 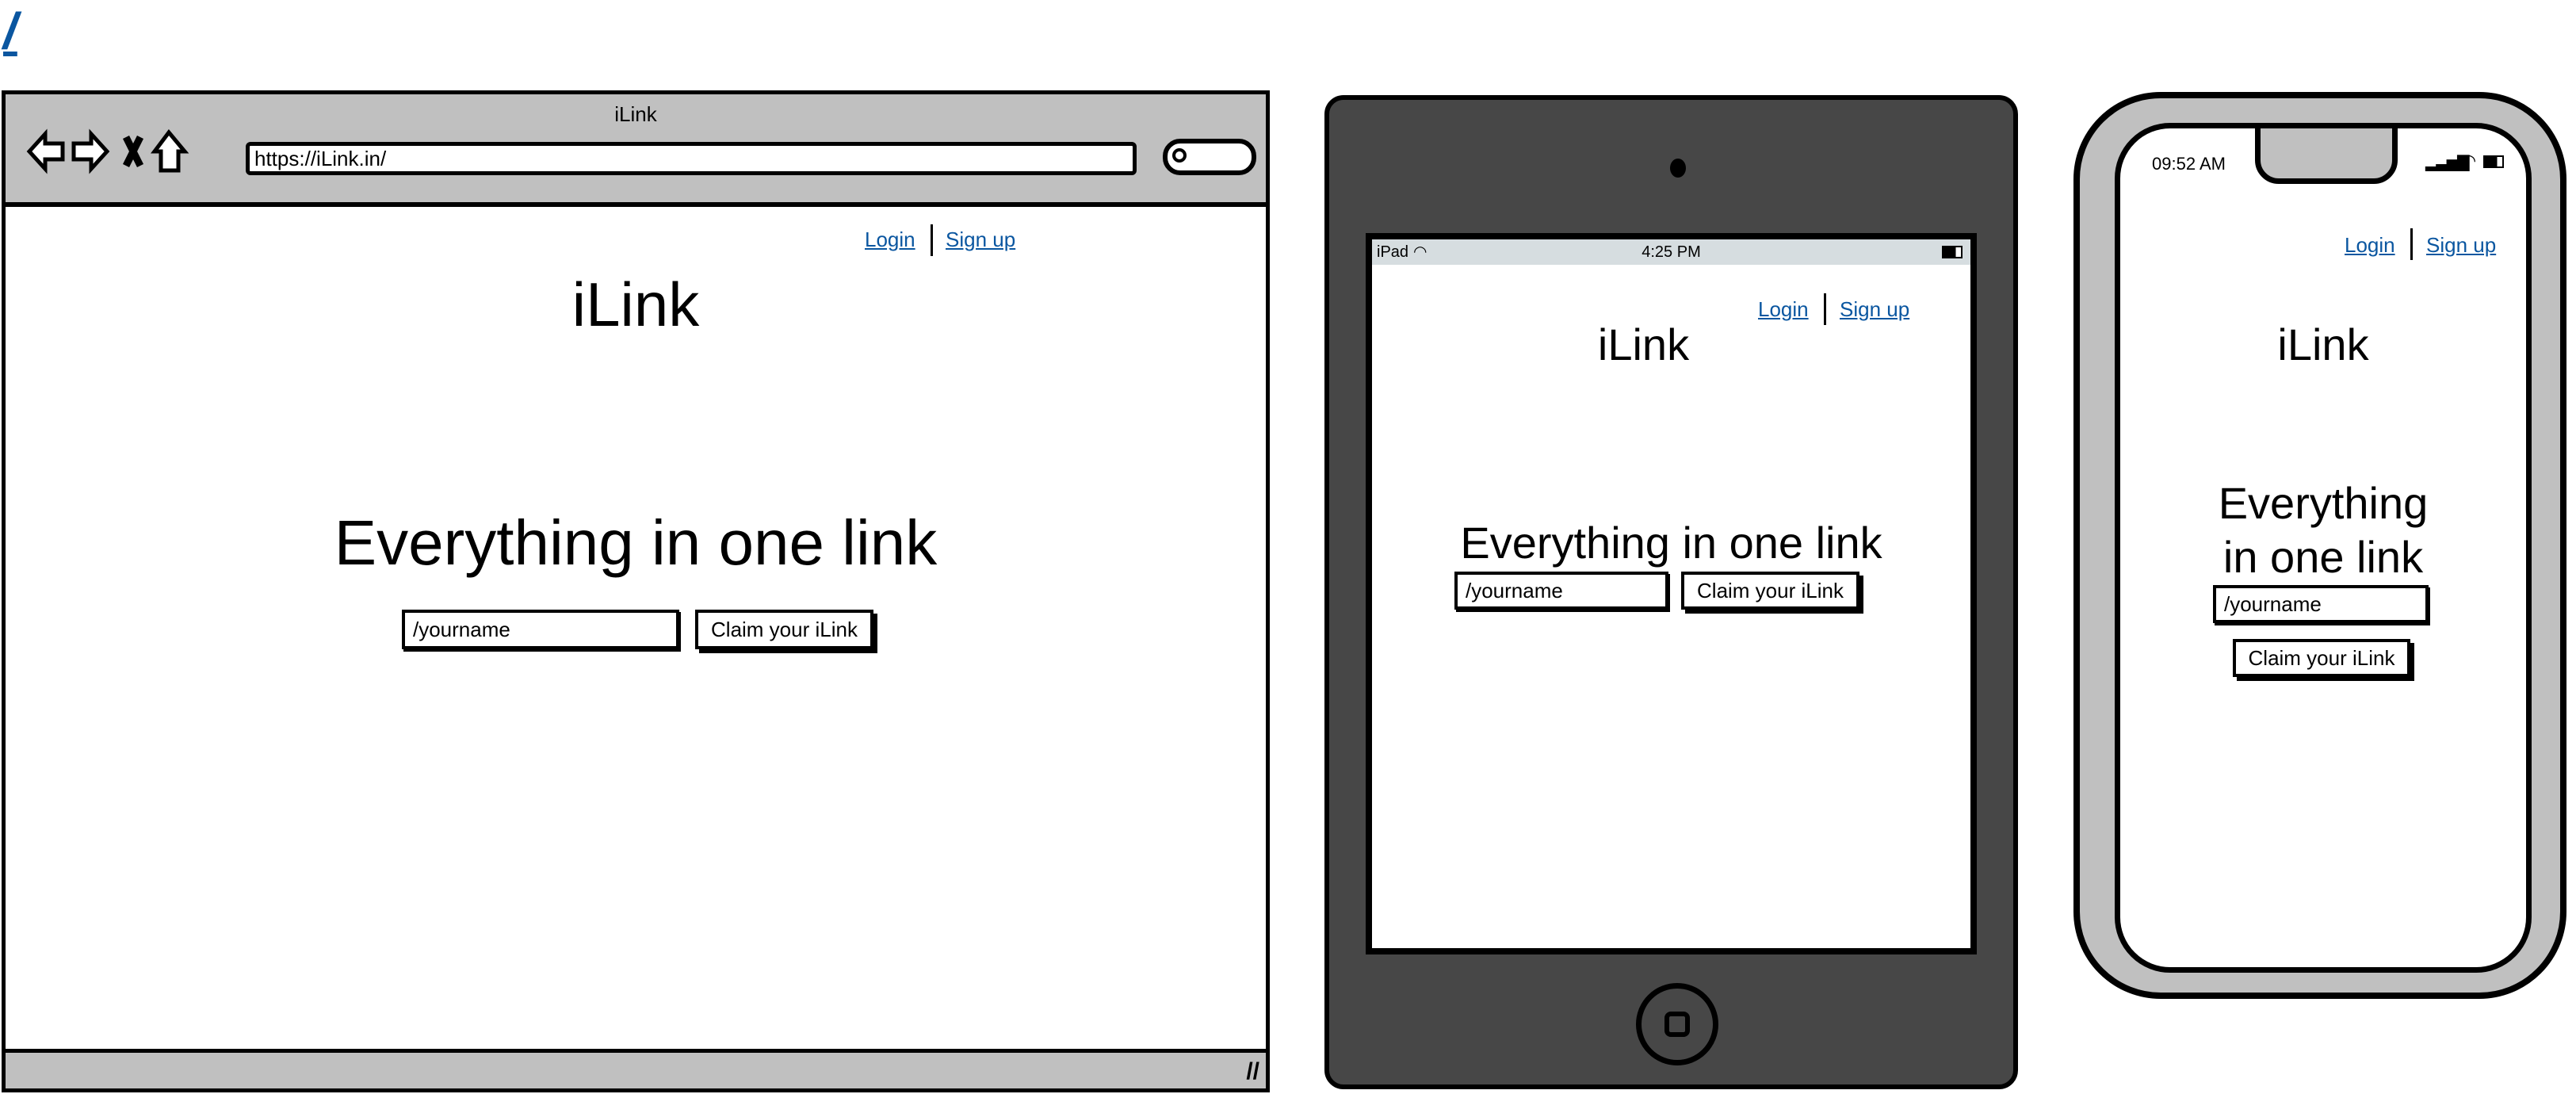 I want to click on close-x-icon, so click(x=133, y=151).